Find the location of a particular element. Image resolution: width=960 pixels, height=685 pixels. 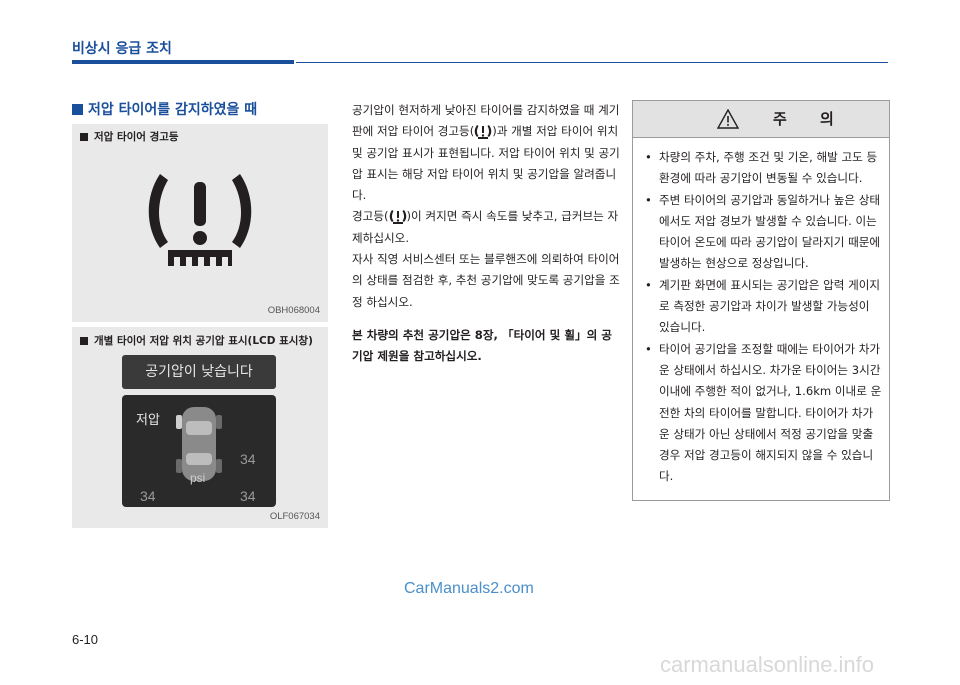

page-number: 6-10 is located at coordinates (85, 639).